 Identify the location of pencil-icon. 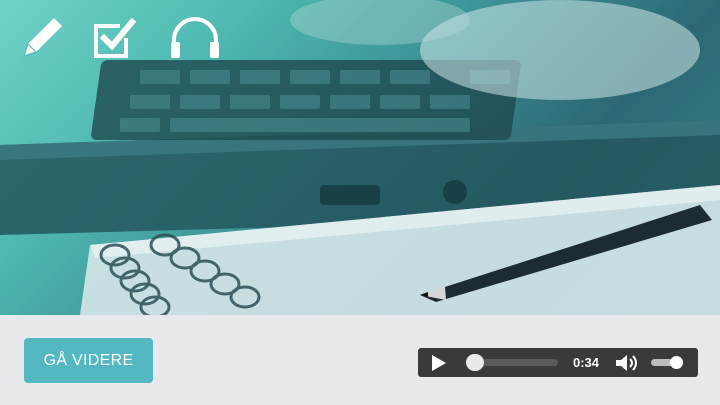
(43, 37).